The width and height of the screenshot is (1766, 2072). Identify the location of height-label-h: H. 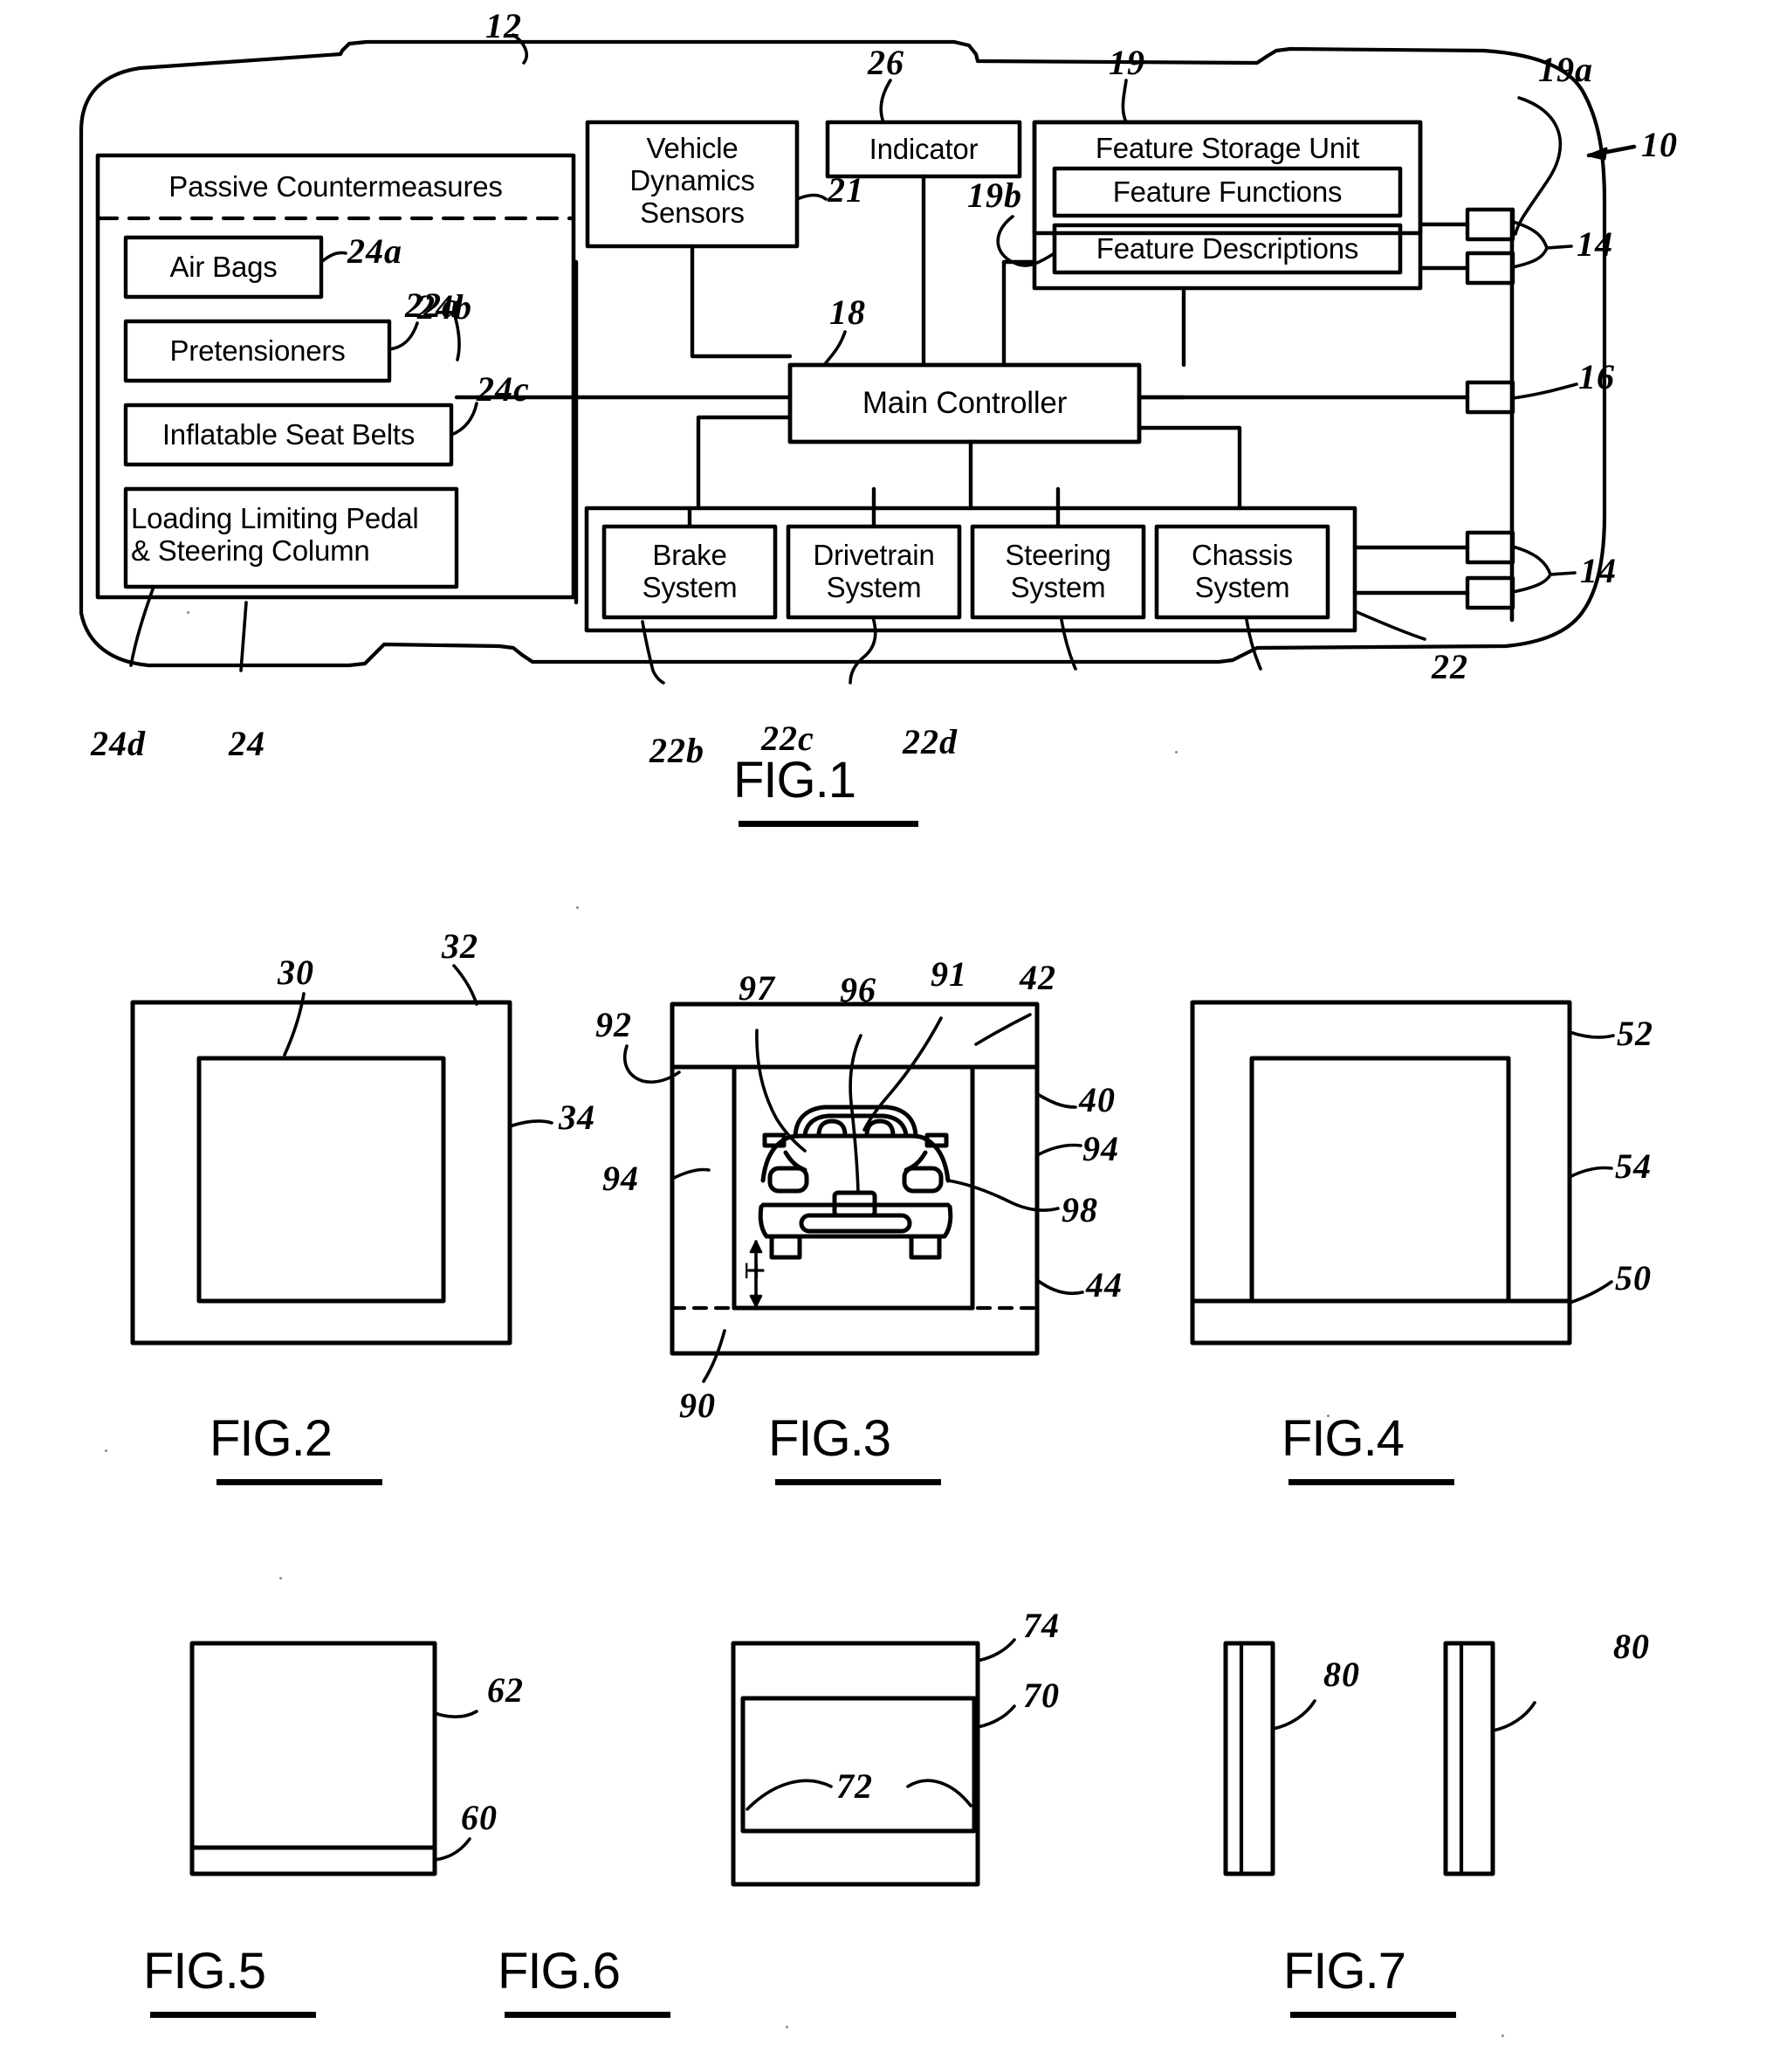
(752, 1271).